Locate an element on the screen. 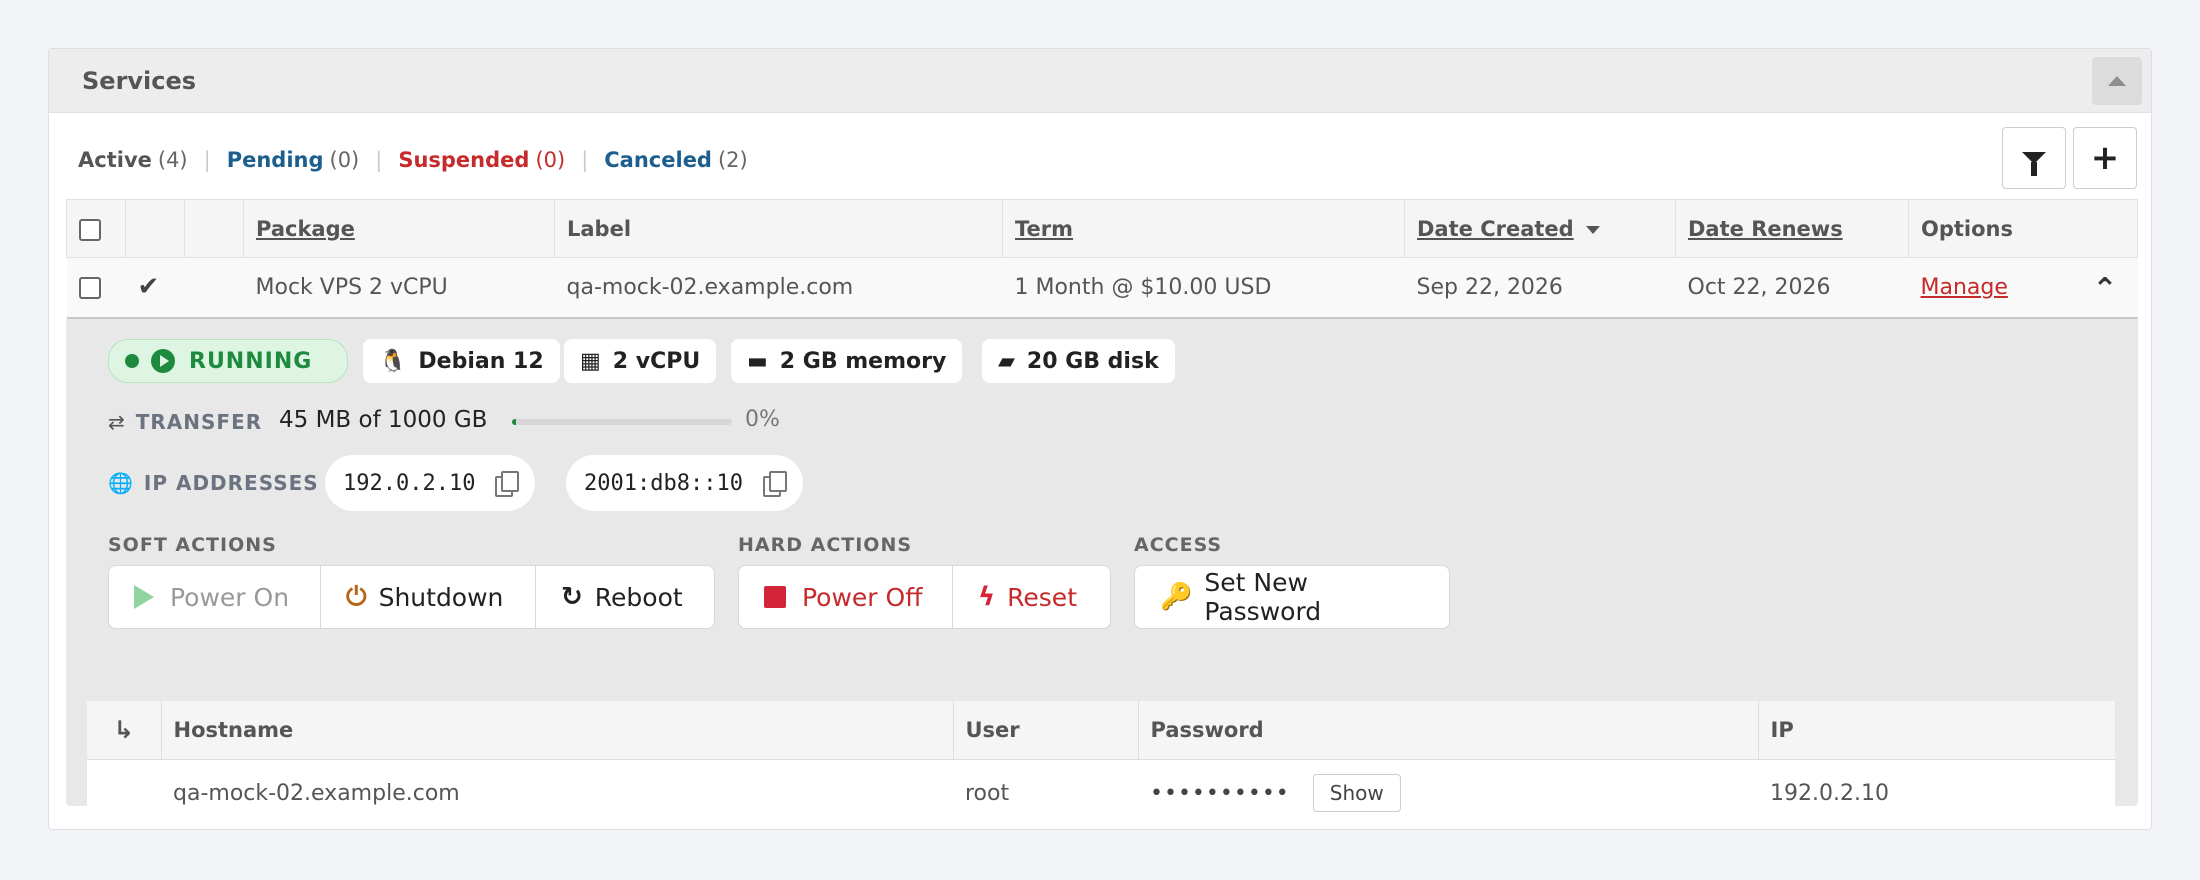  os-badge: 🐧 Debian 12 is located at coordinates (461, 361).